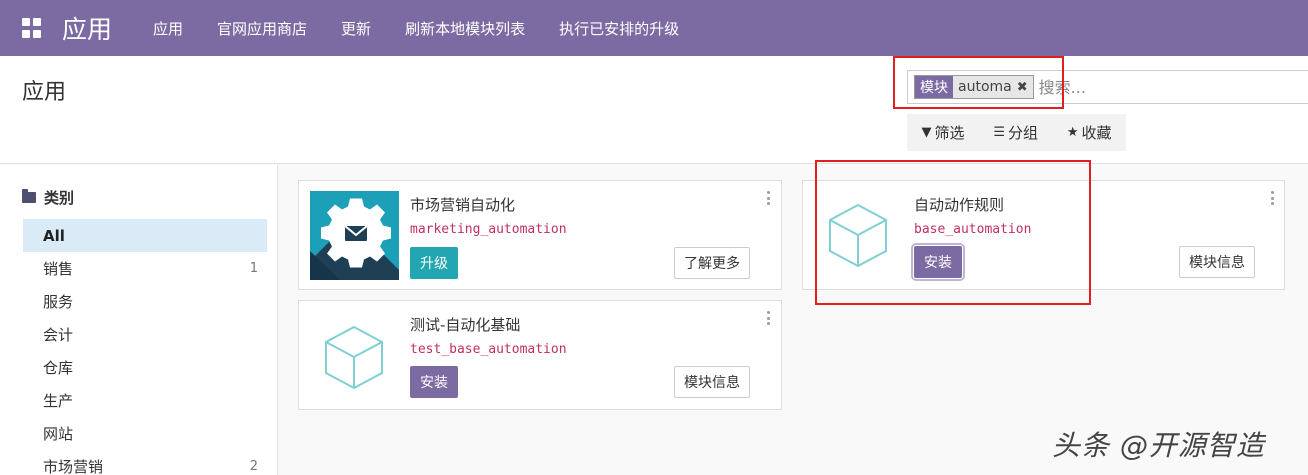  I want to click on favorites-label: 收藏, so click(1096, 133).